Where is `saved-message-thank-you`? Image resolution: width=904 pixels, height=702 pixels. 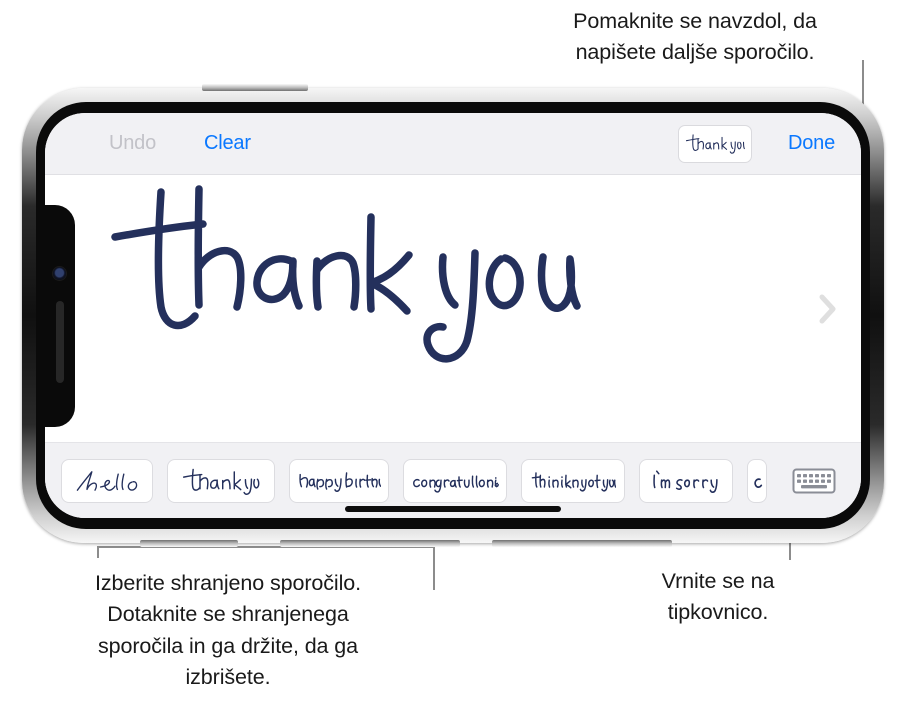
saved-message-thank-you is located at coordinates (221, 480).